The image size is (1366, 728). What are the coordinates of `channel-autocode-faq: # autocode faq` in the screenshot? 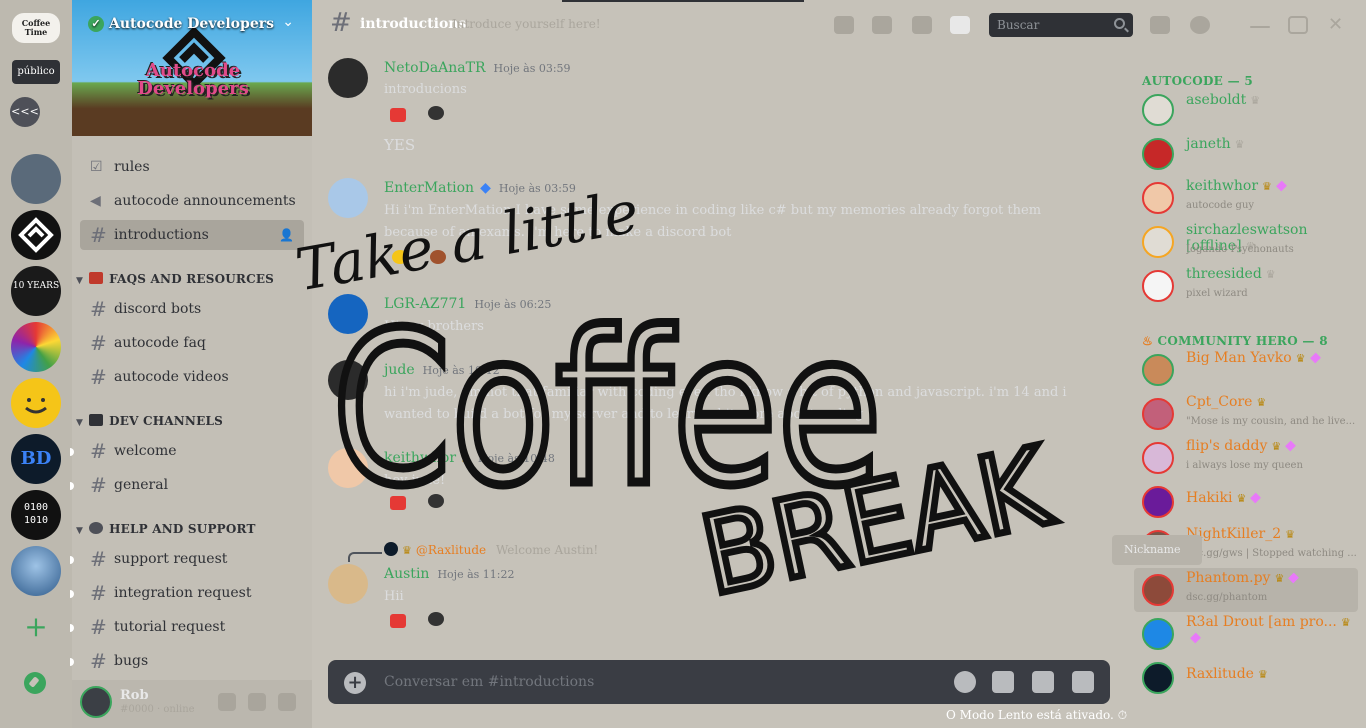 It's located at (192, 343).